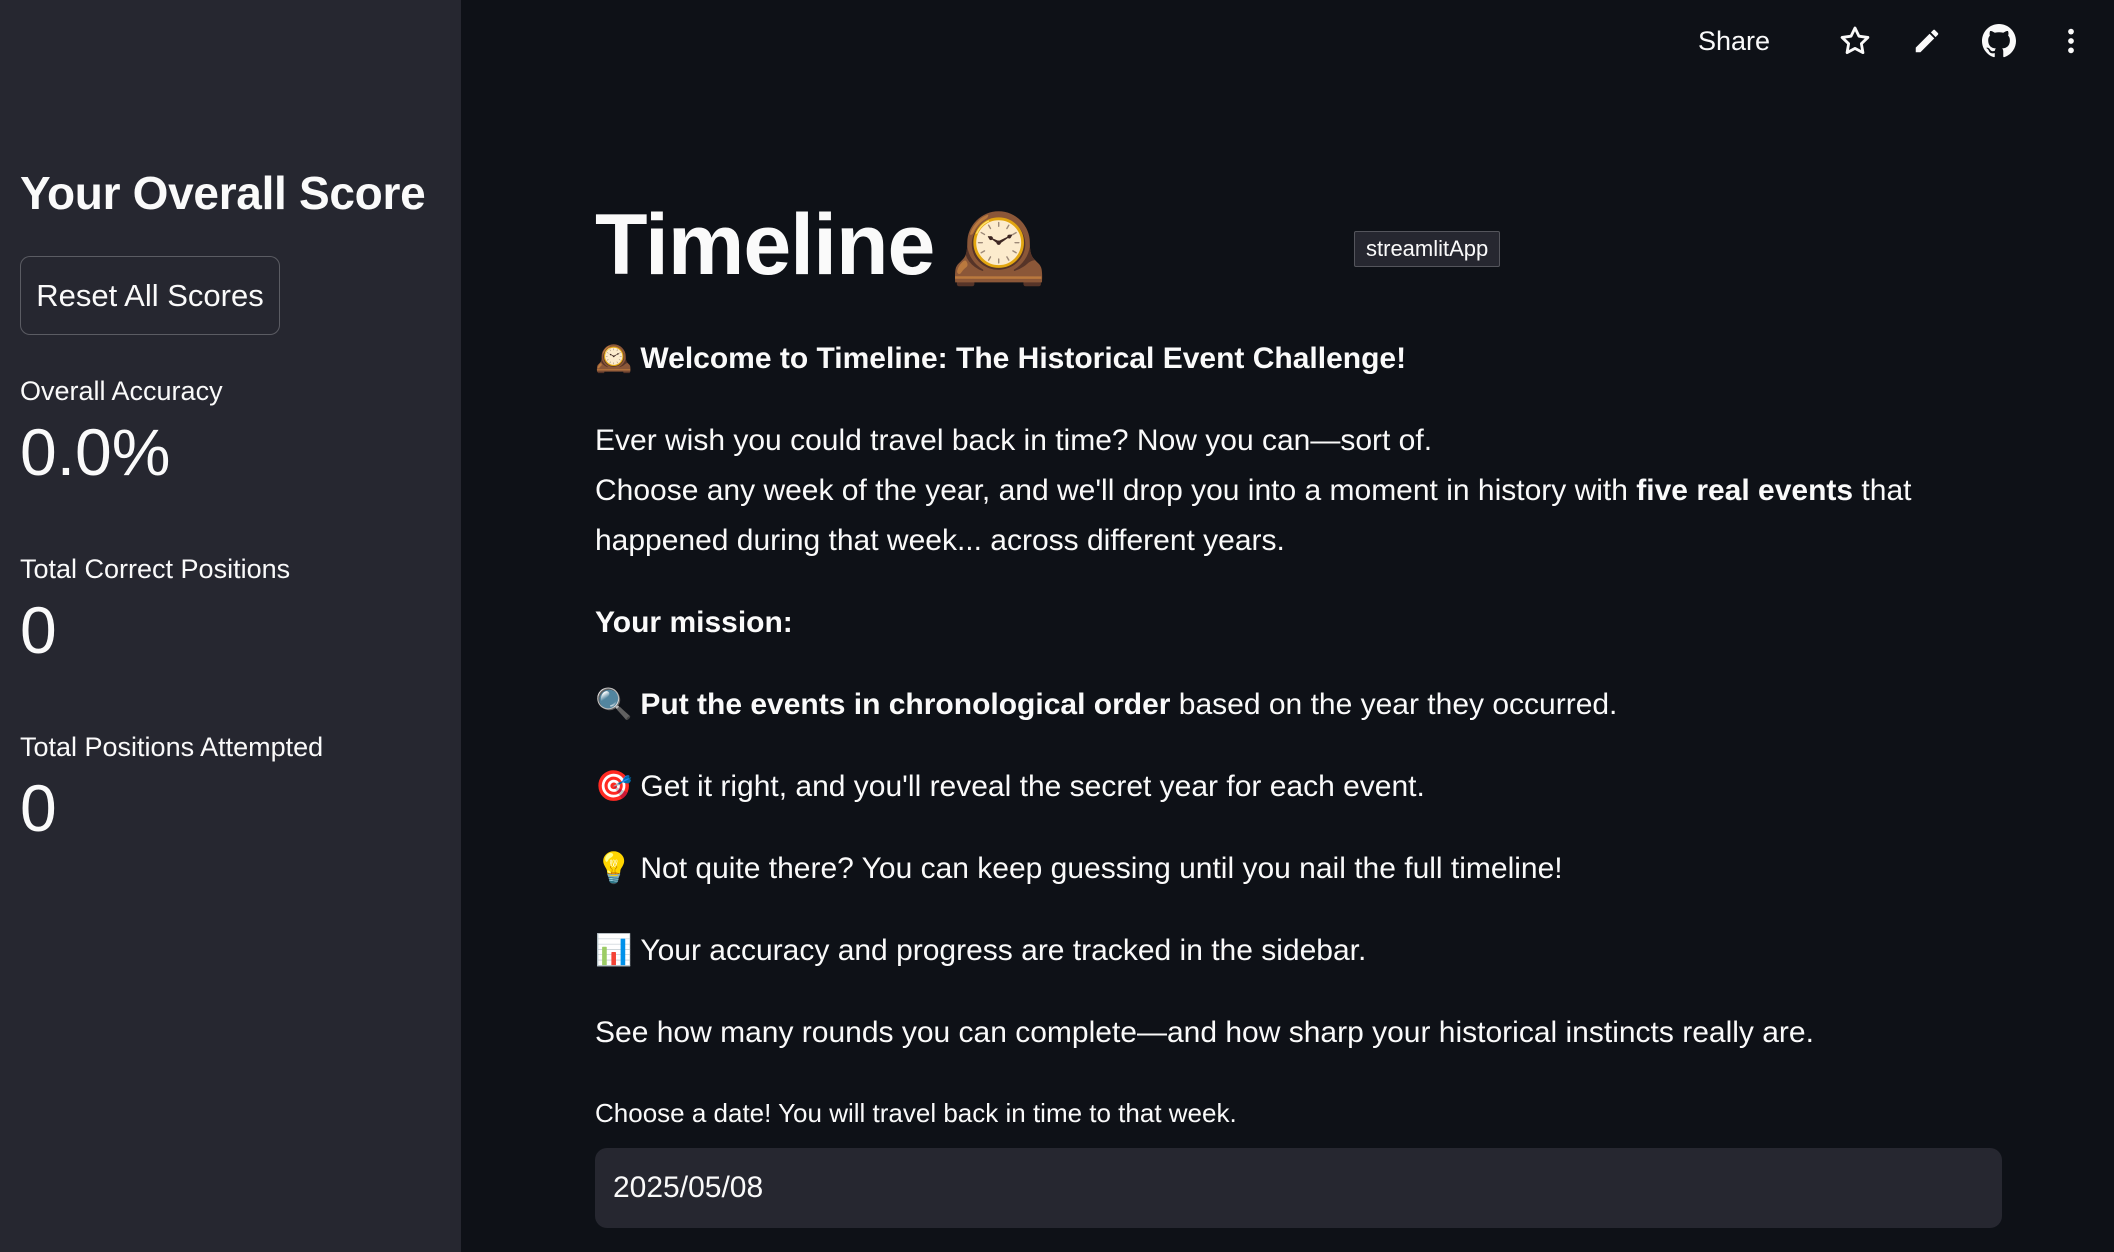 The width and height of the screenshot is (2114, 1252). I want to click on reset-all-scores-button: Reset All Scores, so click(150, 295).